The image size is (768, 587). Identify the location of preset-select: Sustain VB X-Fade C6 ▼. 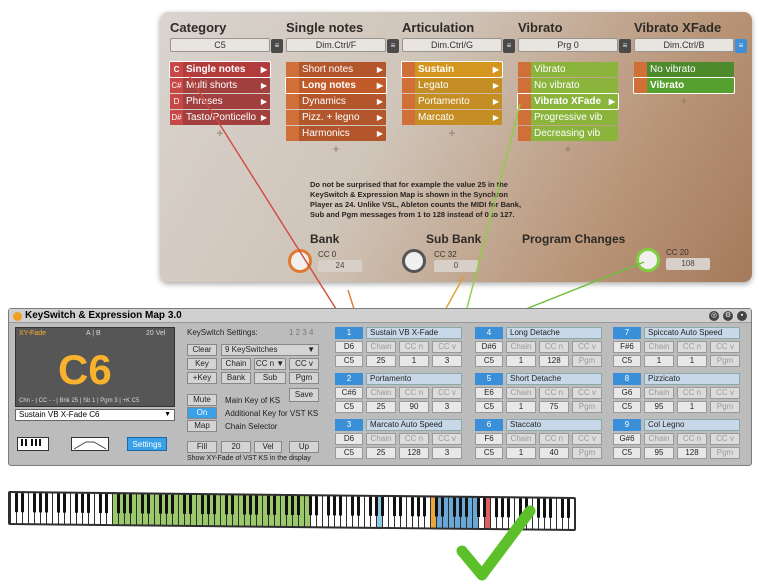
(95, 415).